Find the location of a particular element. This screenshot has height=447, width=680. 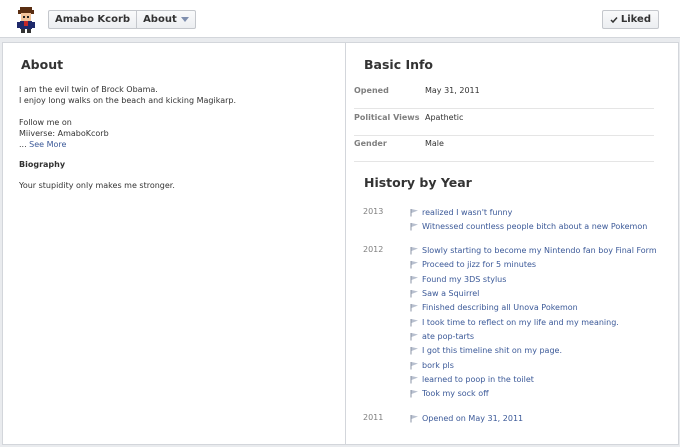

info-value: Male is located at coordinates (434, 143).